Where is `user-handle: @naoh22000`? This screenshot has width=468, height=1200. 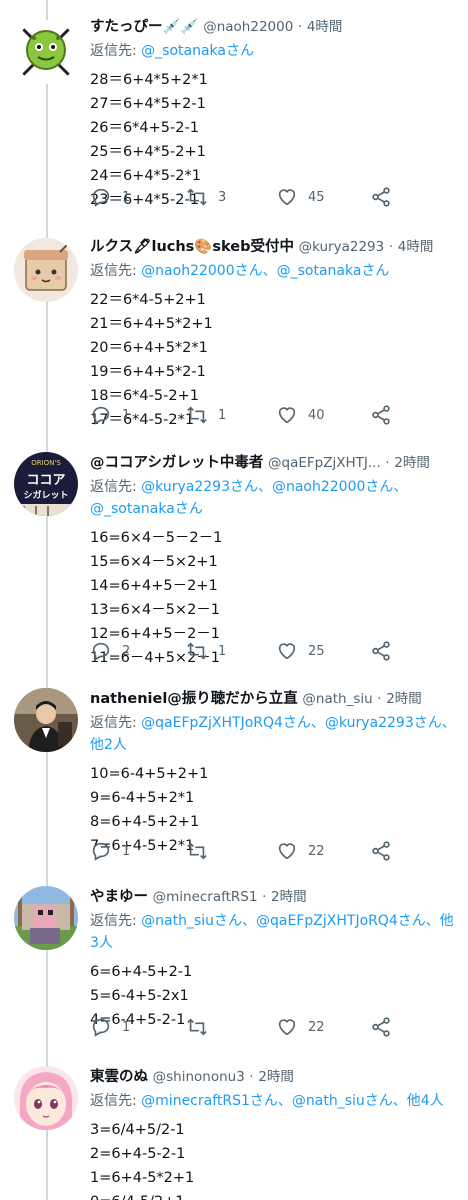 user-handle: @naoh22000 is located at coordinates (248, 27).